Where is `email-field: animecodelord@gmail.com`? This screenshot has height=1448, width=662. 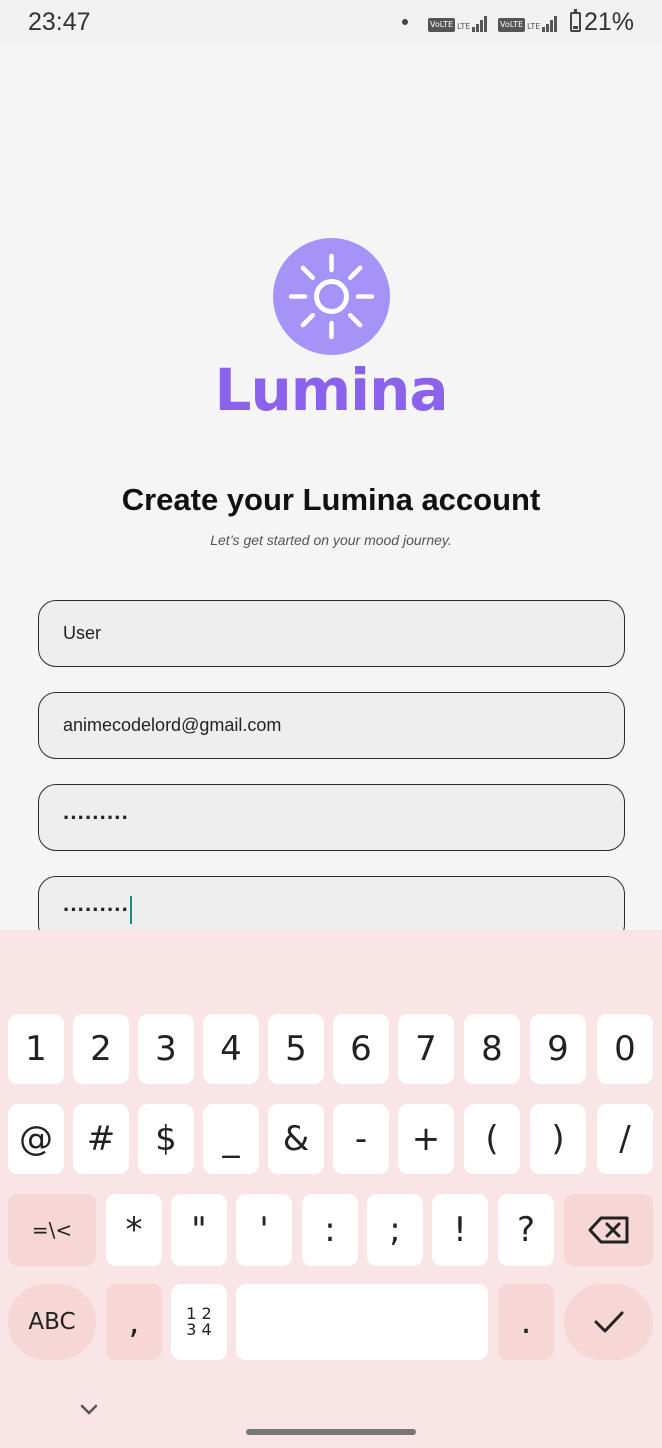
email-field: animecodelord@gmail.com is located at coordinates (331, 725).